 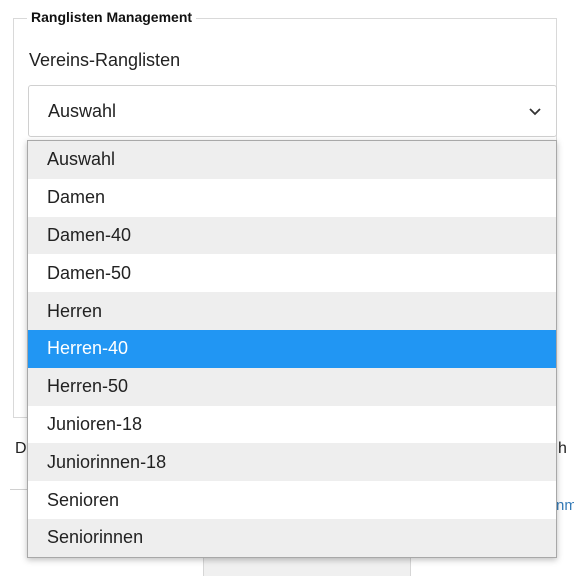 What do you see at coordinates (292, 111) in the screenshot?
I see `vereins-ranglisten-select: Auswahl` at bounding box center [292, 111].